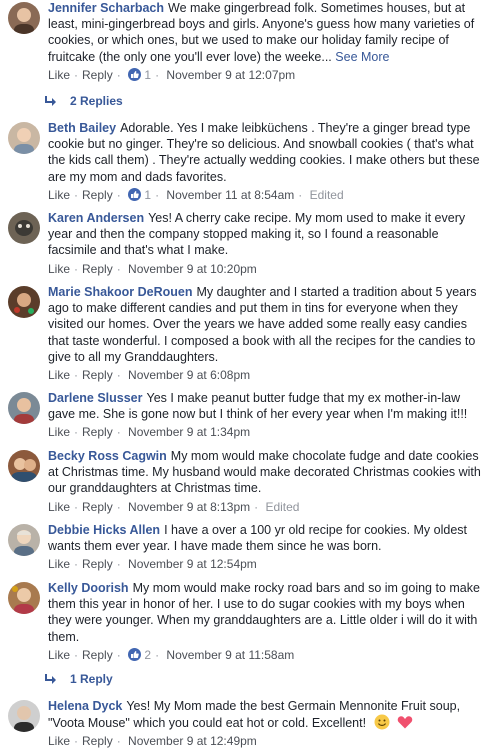 The height and width of the screenshot is (749, 496). I want to click on view-replies-link: 1 Reply, so click(78, 679).